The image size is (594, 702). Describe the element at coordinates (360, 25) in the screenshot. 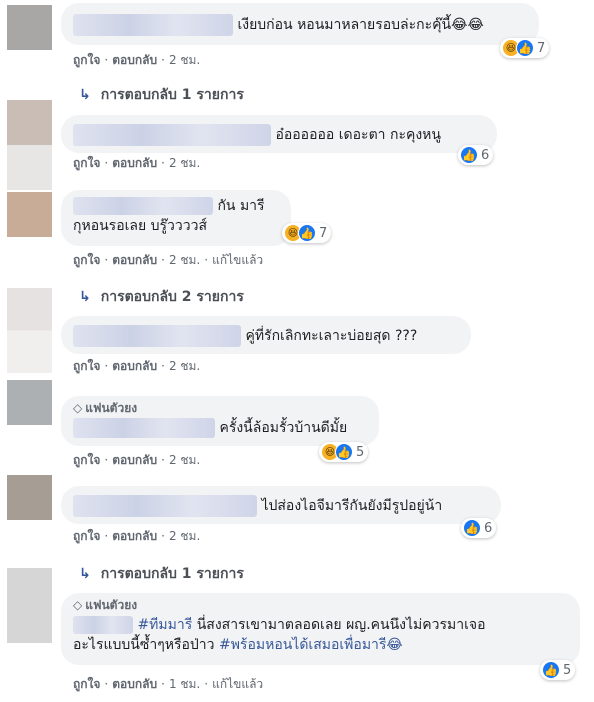

I see `comment-text: เงียบก่อน หอนมาหลายรอบล่ะกะคุ๊นี้😂😂` at that location.